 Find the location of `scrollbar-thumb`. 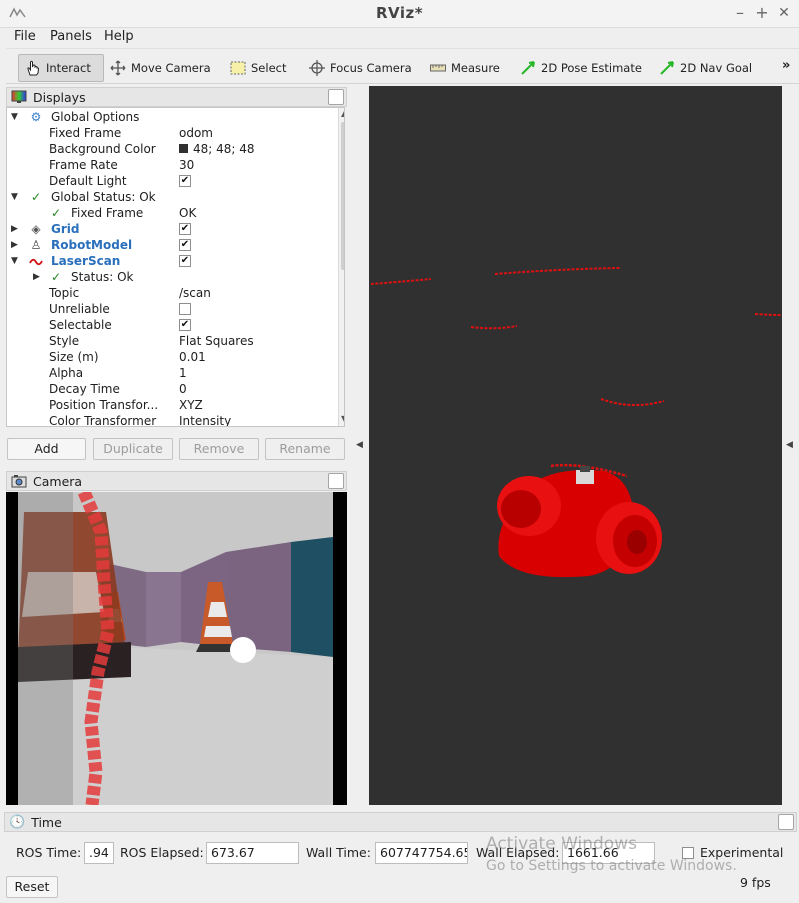

scrollbar-thumb is located at coordinates (342, 196).